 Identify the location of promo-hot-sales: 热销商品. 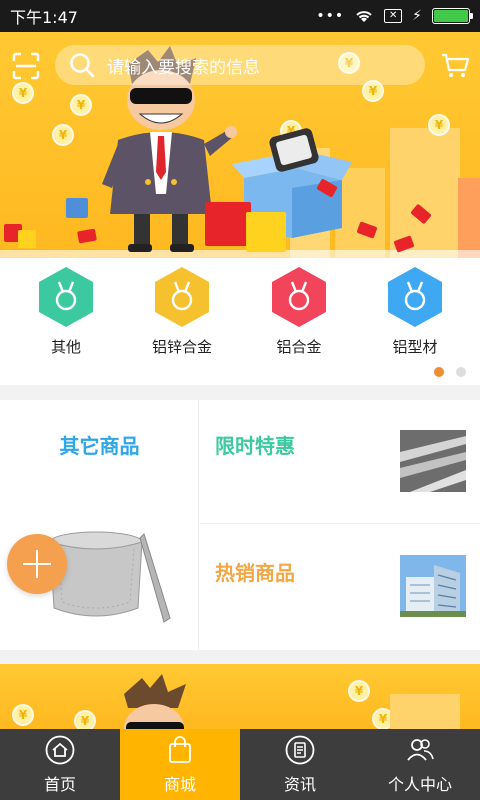
(340, 587).